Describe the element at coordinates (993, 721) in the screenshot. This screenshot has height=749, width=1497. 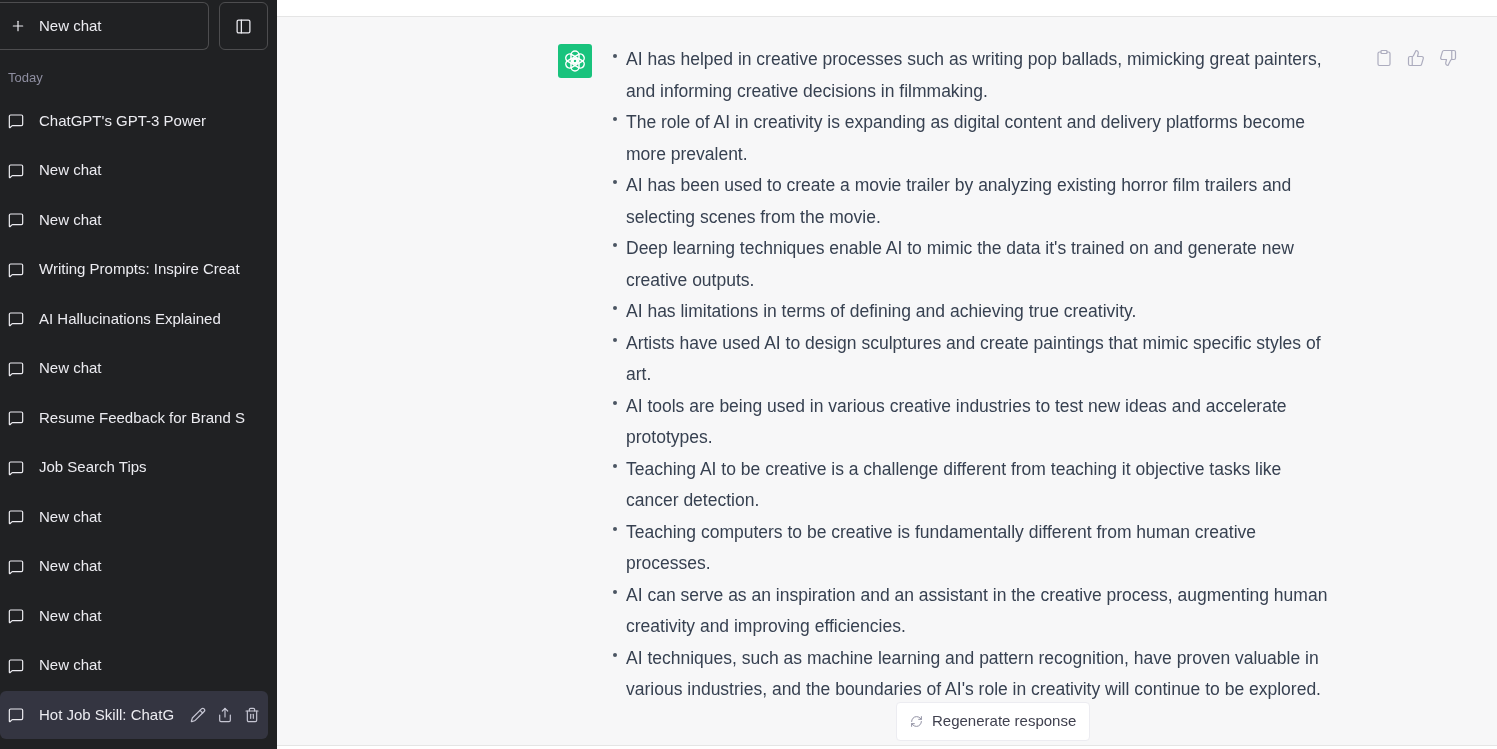
I see `regenerate-button: Regenerate response` at that location.